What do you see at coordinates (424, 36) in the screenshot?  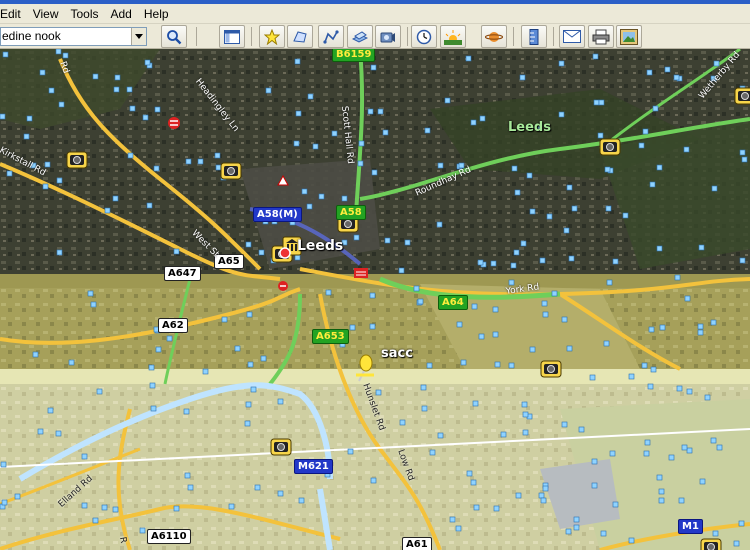 I see `historical-imagery-button` at bounding box center [424, 36].